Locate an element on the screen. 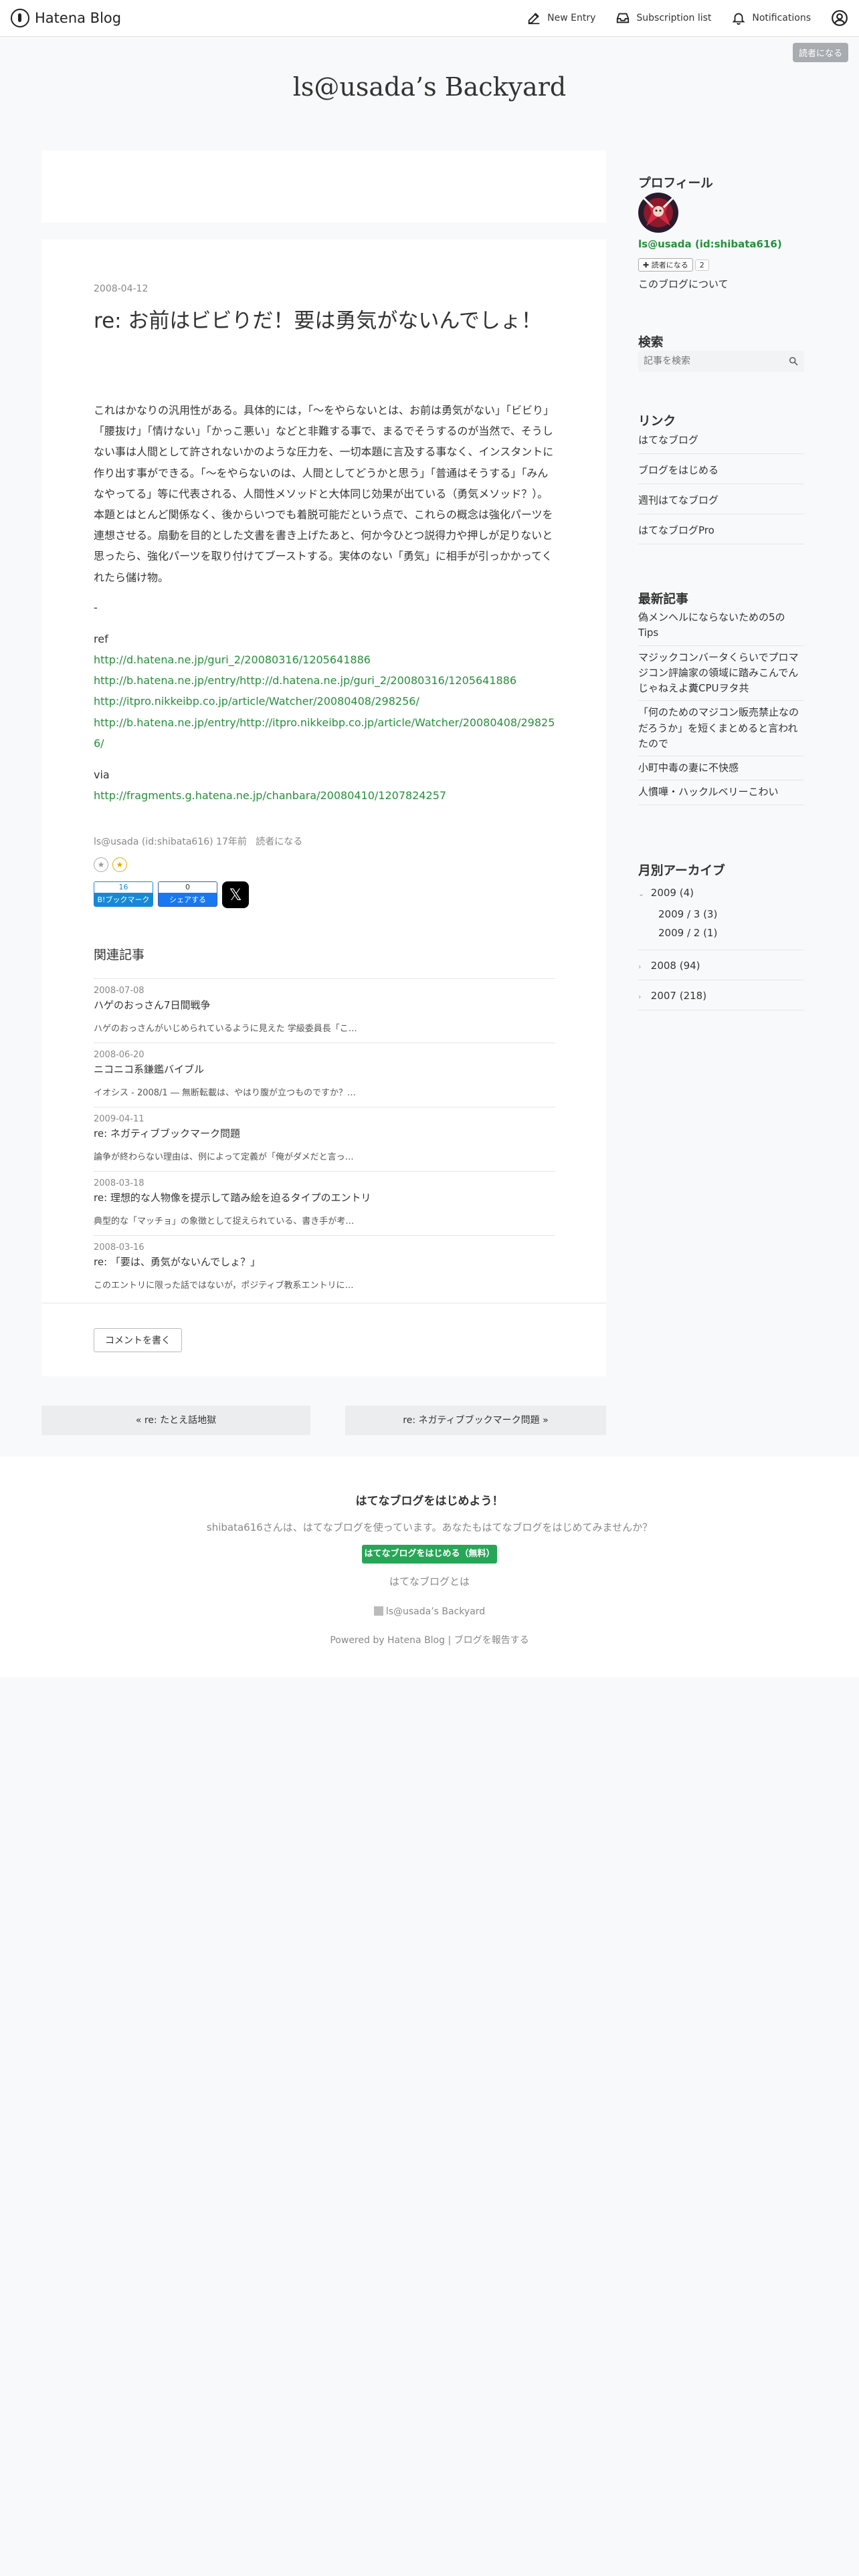 This screenshot has height=2576, width=859. related-title: re: ネガティブブックマーク問題 is located at coordinates (324, 1133).